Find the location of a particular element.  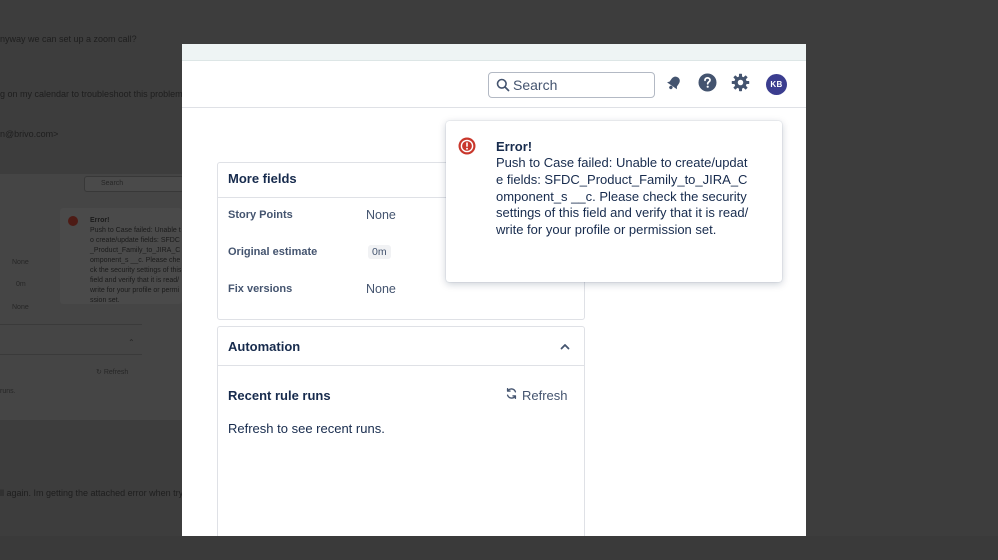

refresh-label: Refresh is located at coordinates (545, 395).